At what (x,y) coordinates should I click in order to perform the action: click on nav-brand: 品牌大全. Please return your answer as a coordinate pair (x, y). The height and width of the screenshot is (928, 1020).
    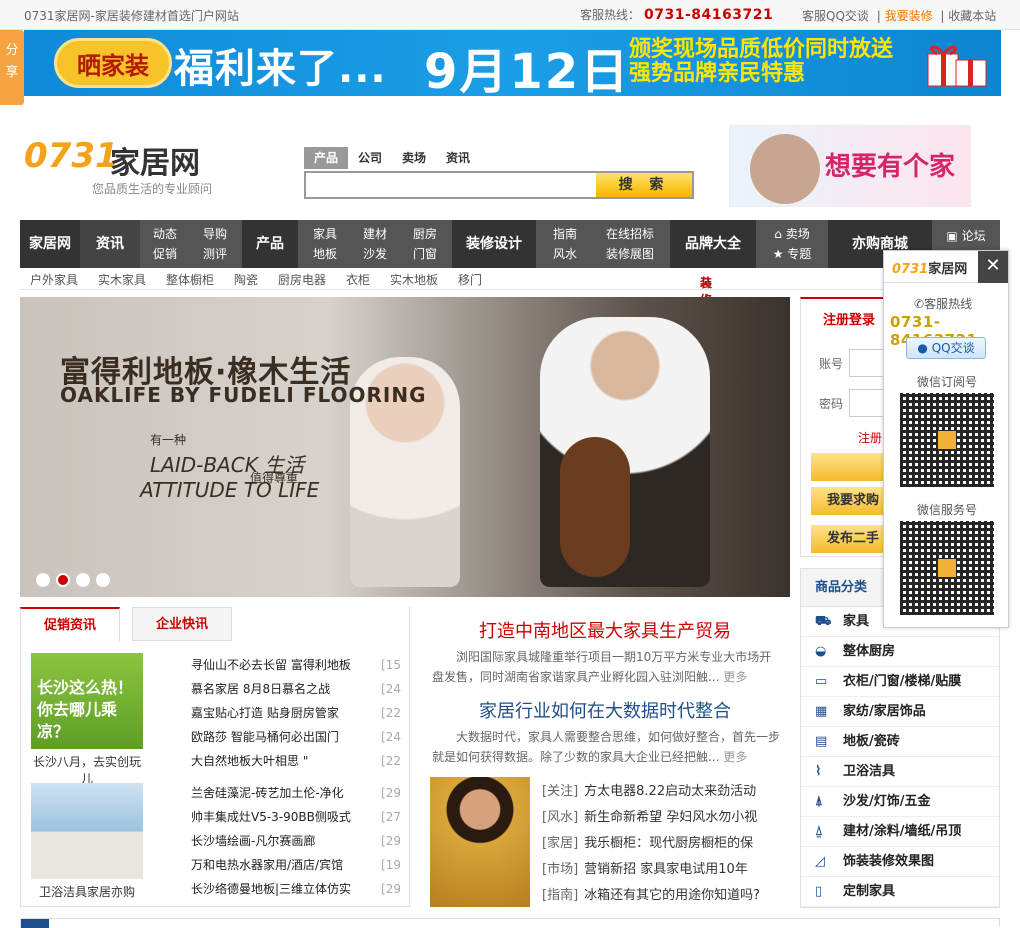
    Looking at the image, I should click on (713, 244).